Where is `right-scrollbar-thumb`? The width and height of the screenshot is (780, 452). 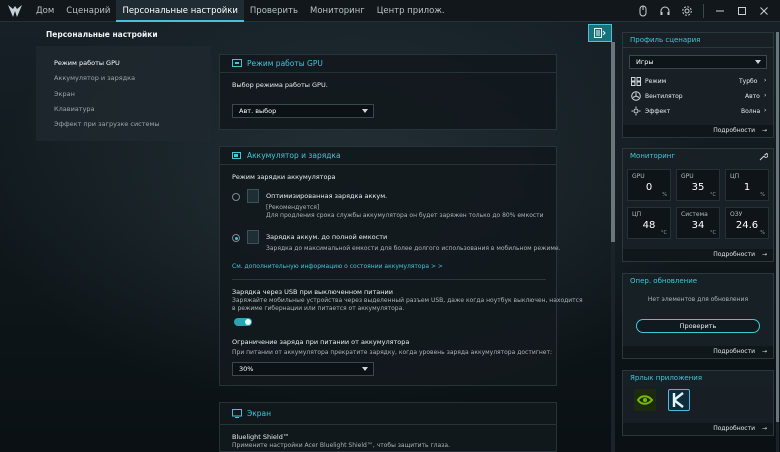
right-scrollbar-thumb is located at coordinates (777, 227).